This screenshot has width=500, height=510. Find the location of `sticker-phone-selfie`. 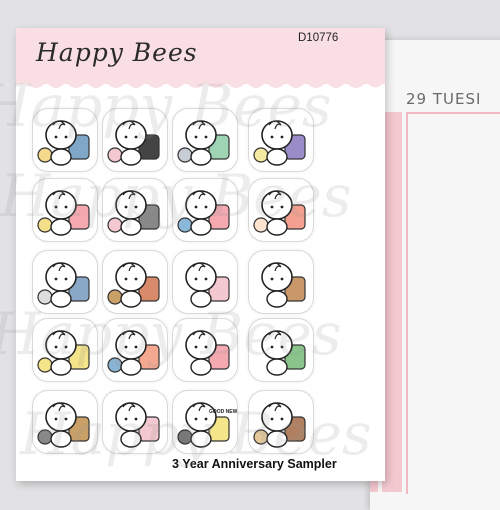

sticker-phone-selfie is located at coordinates (205, 210).